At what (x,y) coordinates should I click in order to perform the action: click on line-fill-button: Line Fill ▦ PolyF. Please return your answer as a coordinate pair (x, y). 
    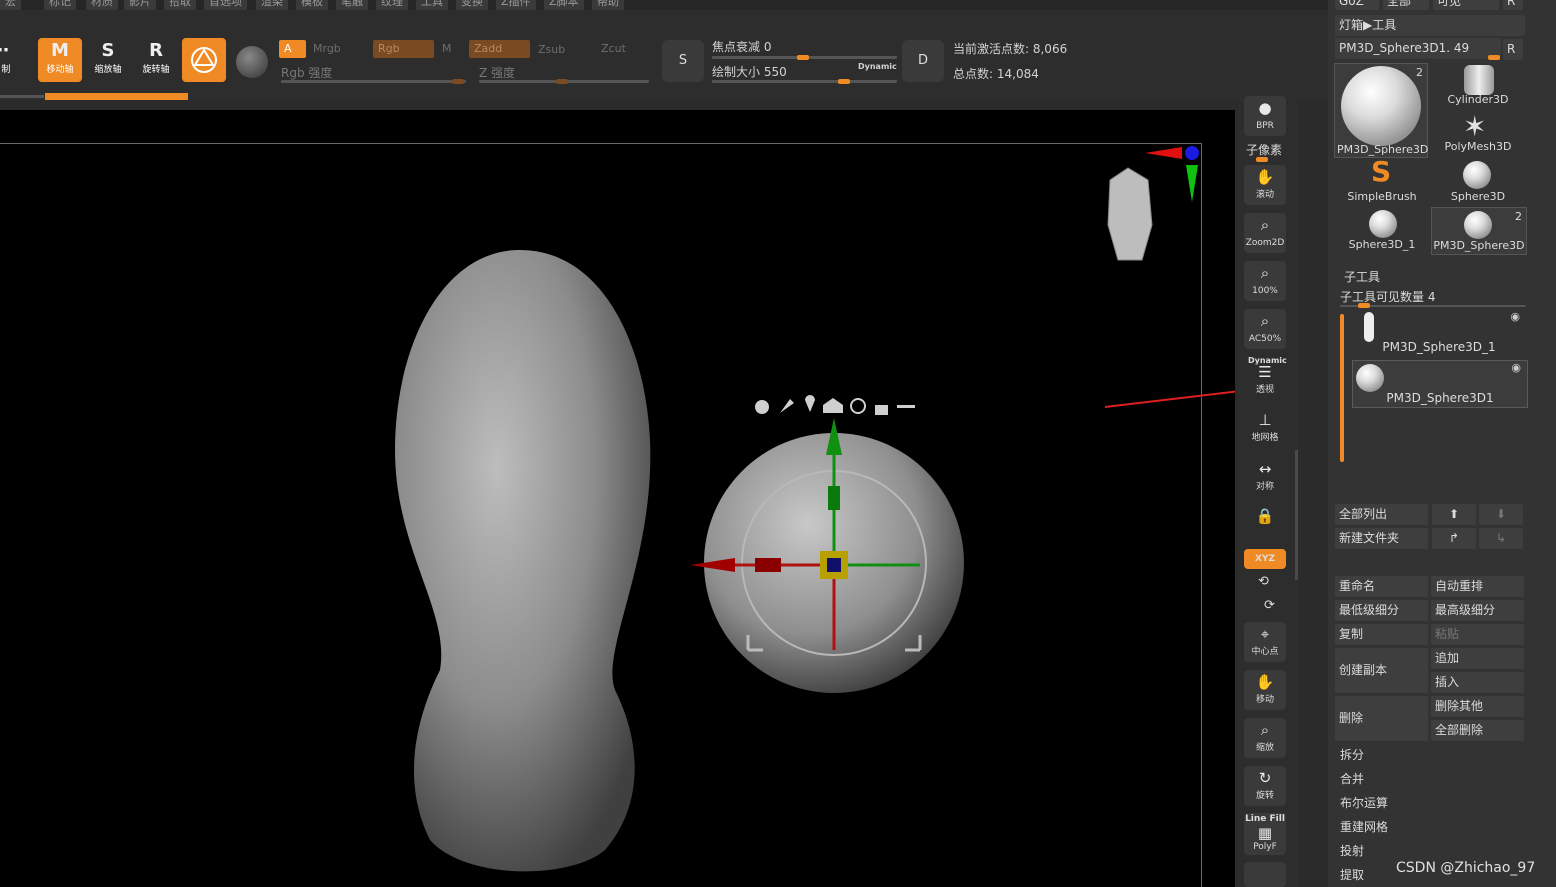
    Looking at the image, I should click on (1265, 834).